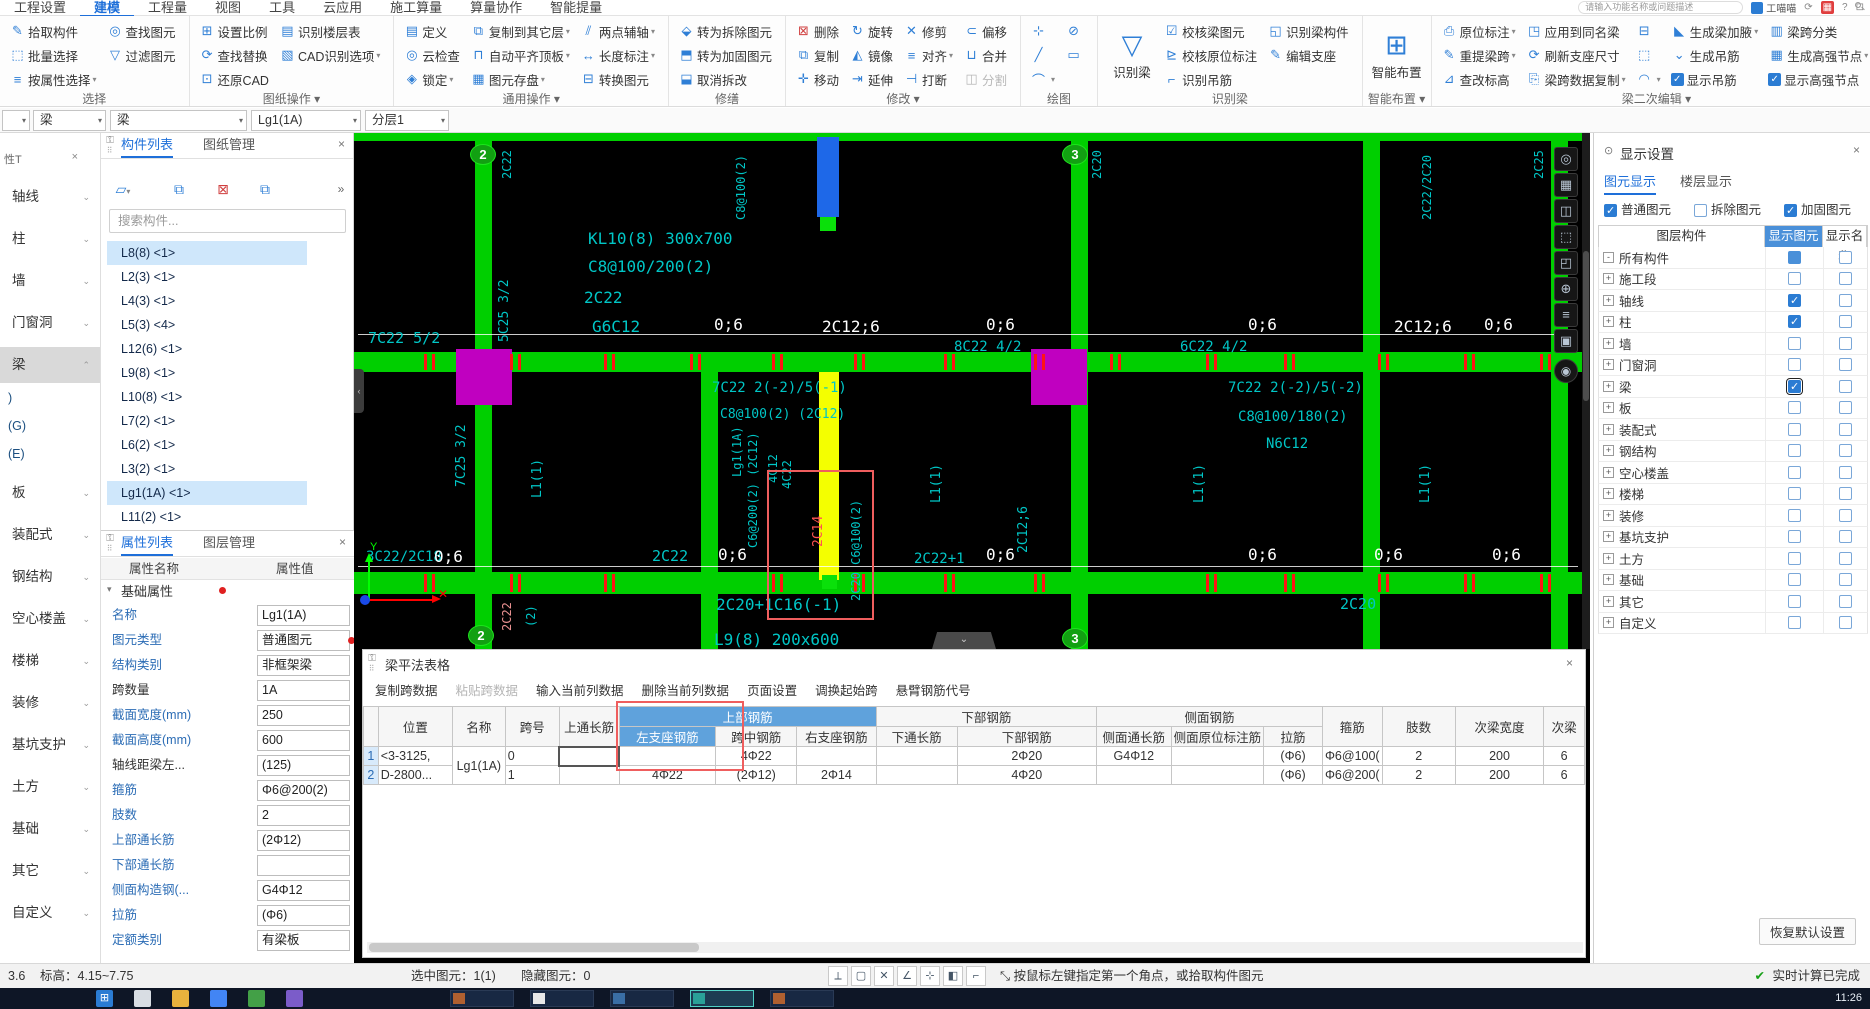 Image resolution: width=1870 pixels, height=1009 pixels. What do you see at coordinates (1566, 315) in the screenshot?
I see `view-tool-6: ≡` at bounding box center [1566, 315].